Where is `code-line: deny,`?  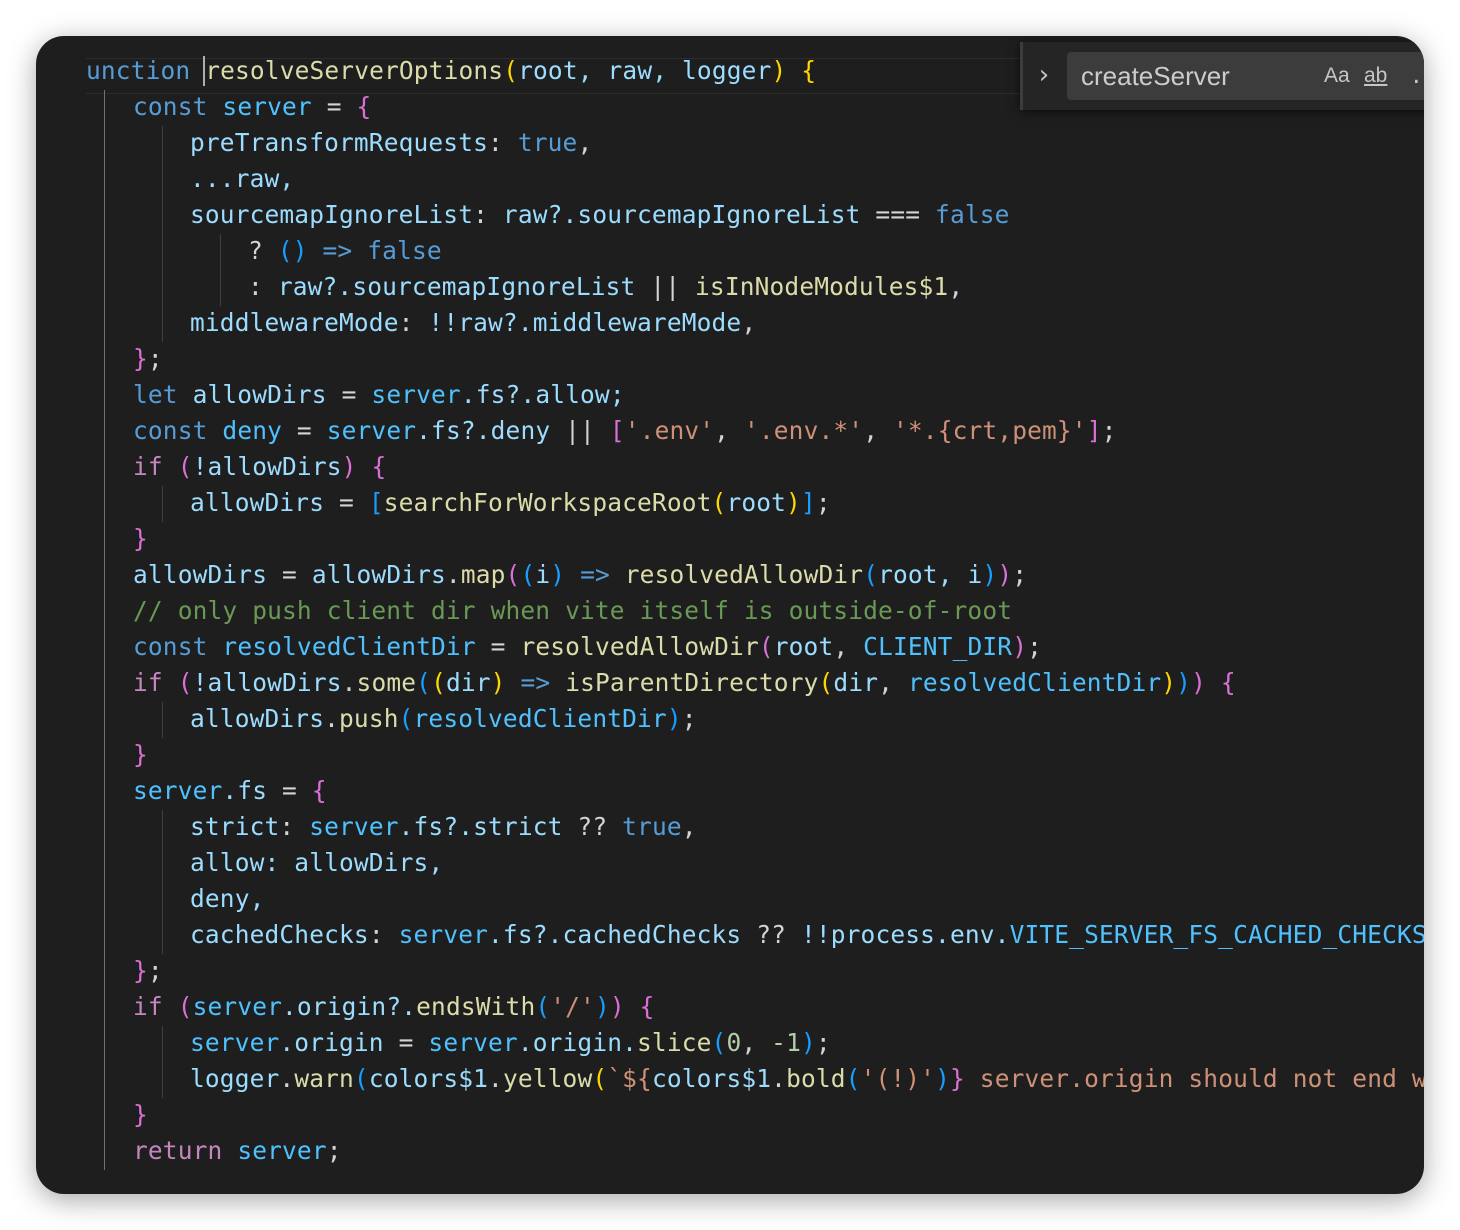 code-line: deny, is located at coordinates (227, 898).